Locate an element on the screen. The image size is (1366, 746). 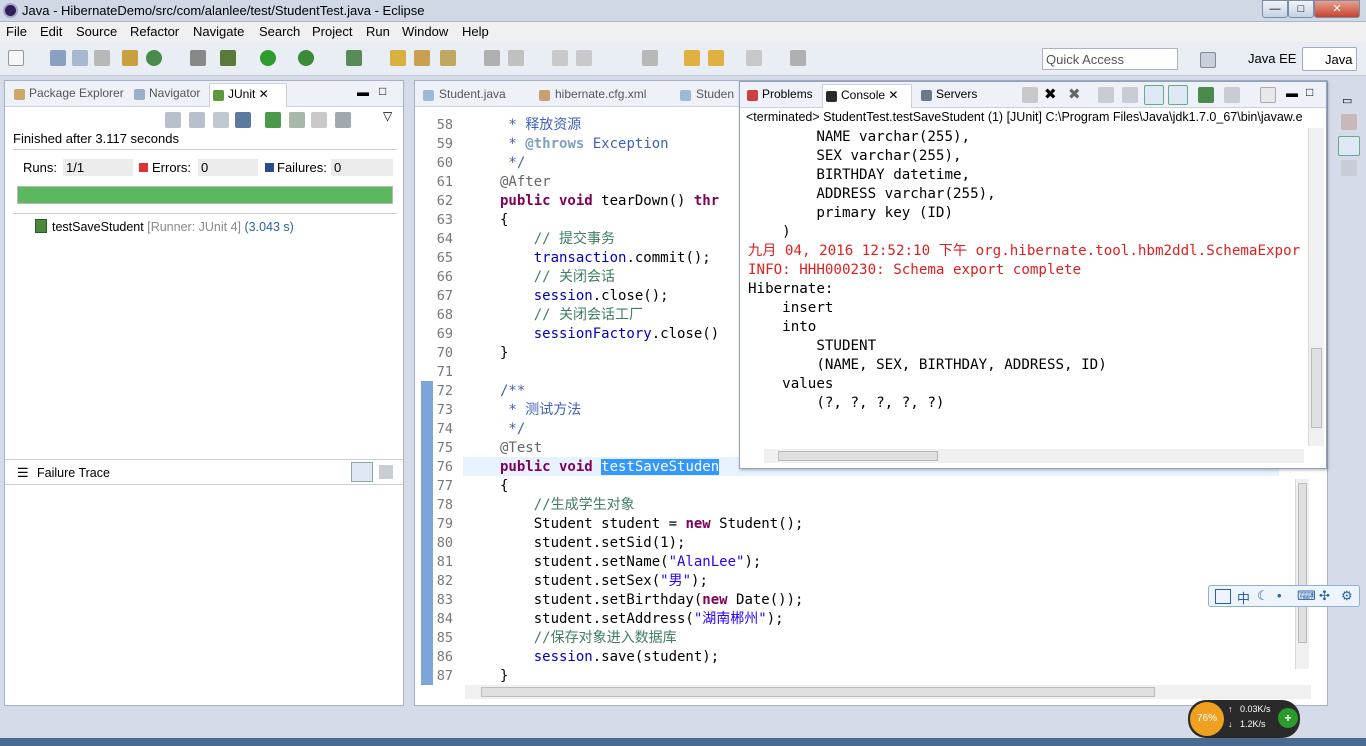
wrench-icon: ⚙ is located at coordinates (1347, 596).